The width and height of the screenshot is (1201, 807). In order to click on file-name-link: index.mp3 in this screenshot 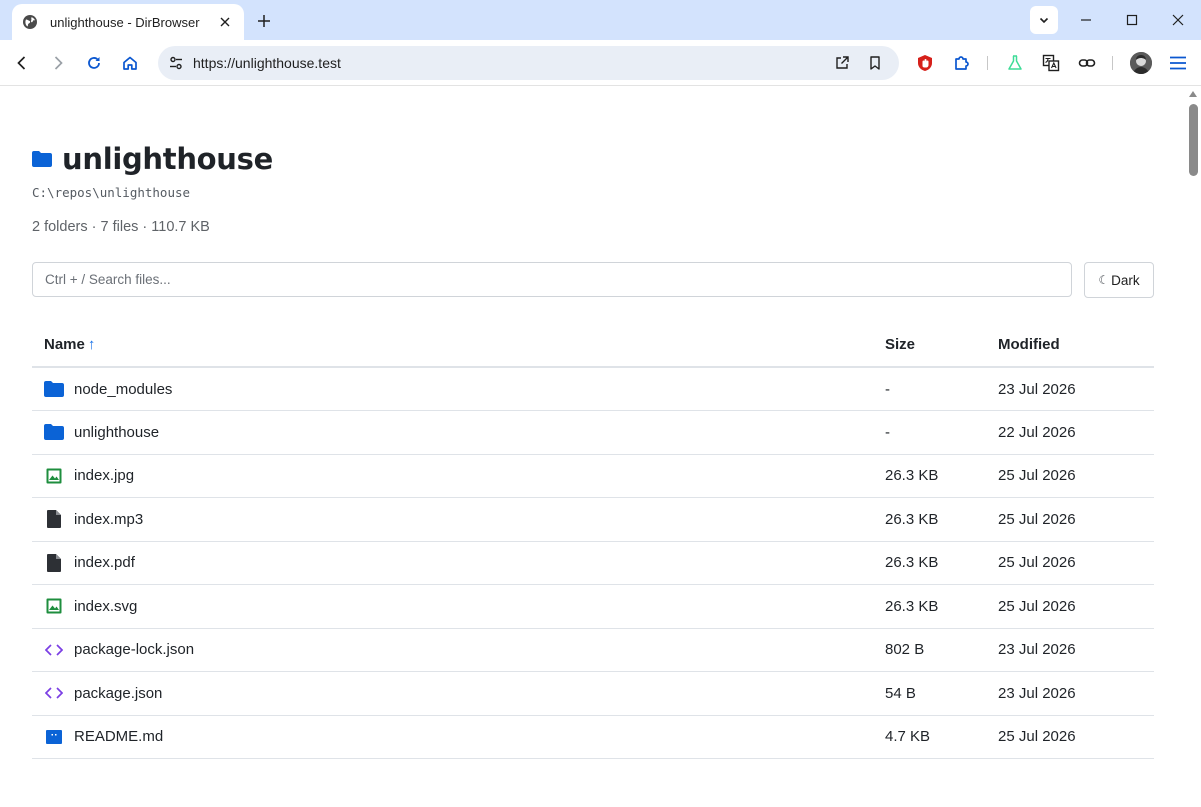, I will do `click(108, 519)`.